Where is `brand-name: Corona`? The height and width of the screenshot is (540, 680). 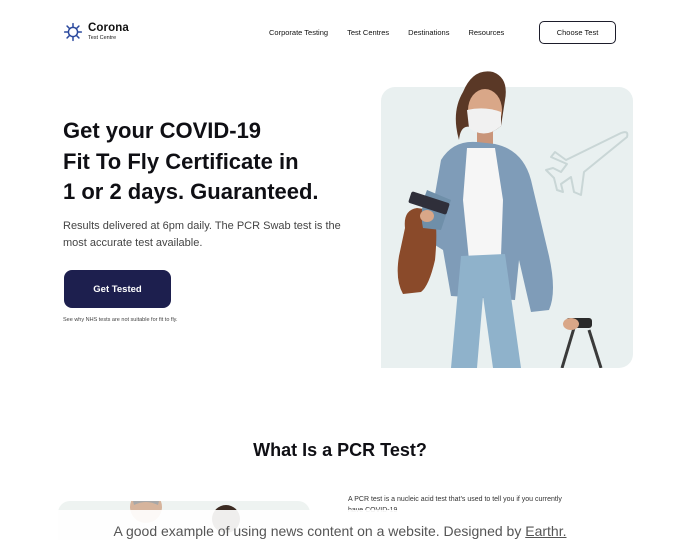 brand-name: Corona is located at coordinates (108, 27).